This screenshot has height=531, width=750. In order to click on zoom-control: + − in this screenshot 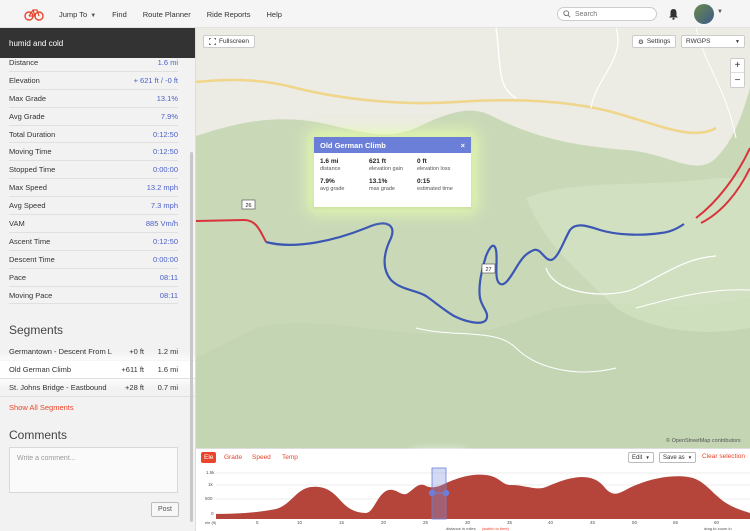, I will do `click(737, 73)`.